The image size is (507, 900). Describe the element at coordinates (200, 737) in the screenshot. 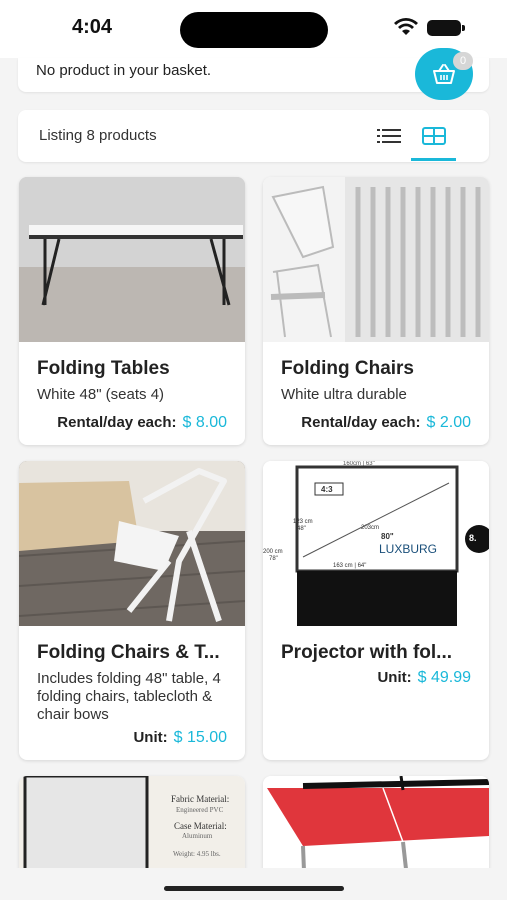

I see `product-price: $ 15.00` at that location.